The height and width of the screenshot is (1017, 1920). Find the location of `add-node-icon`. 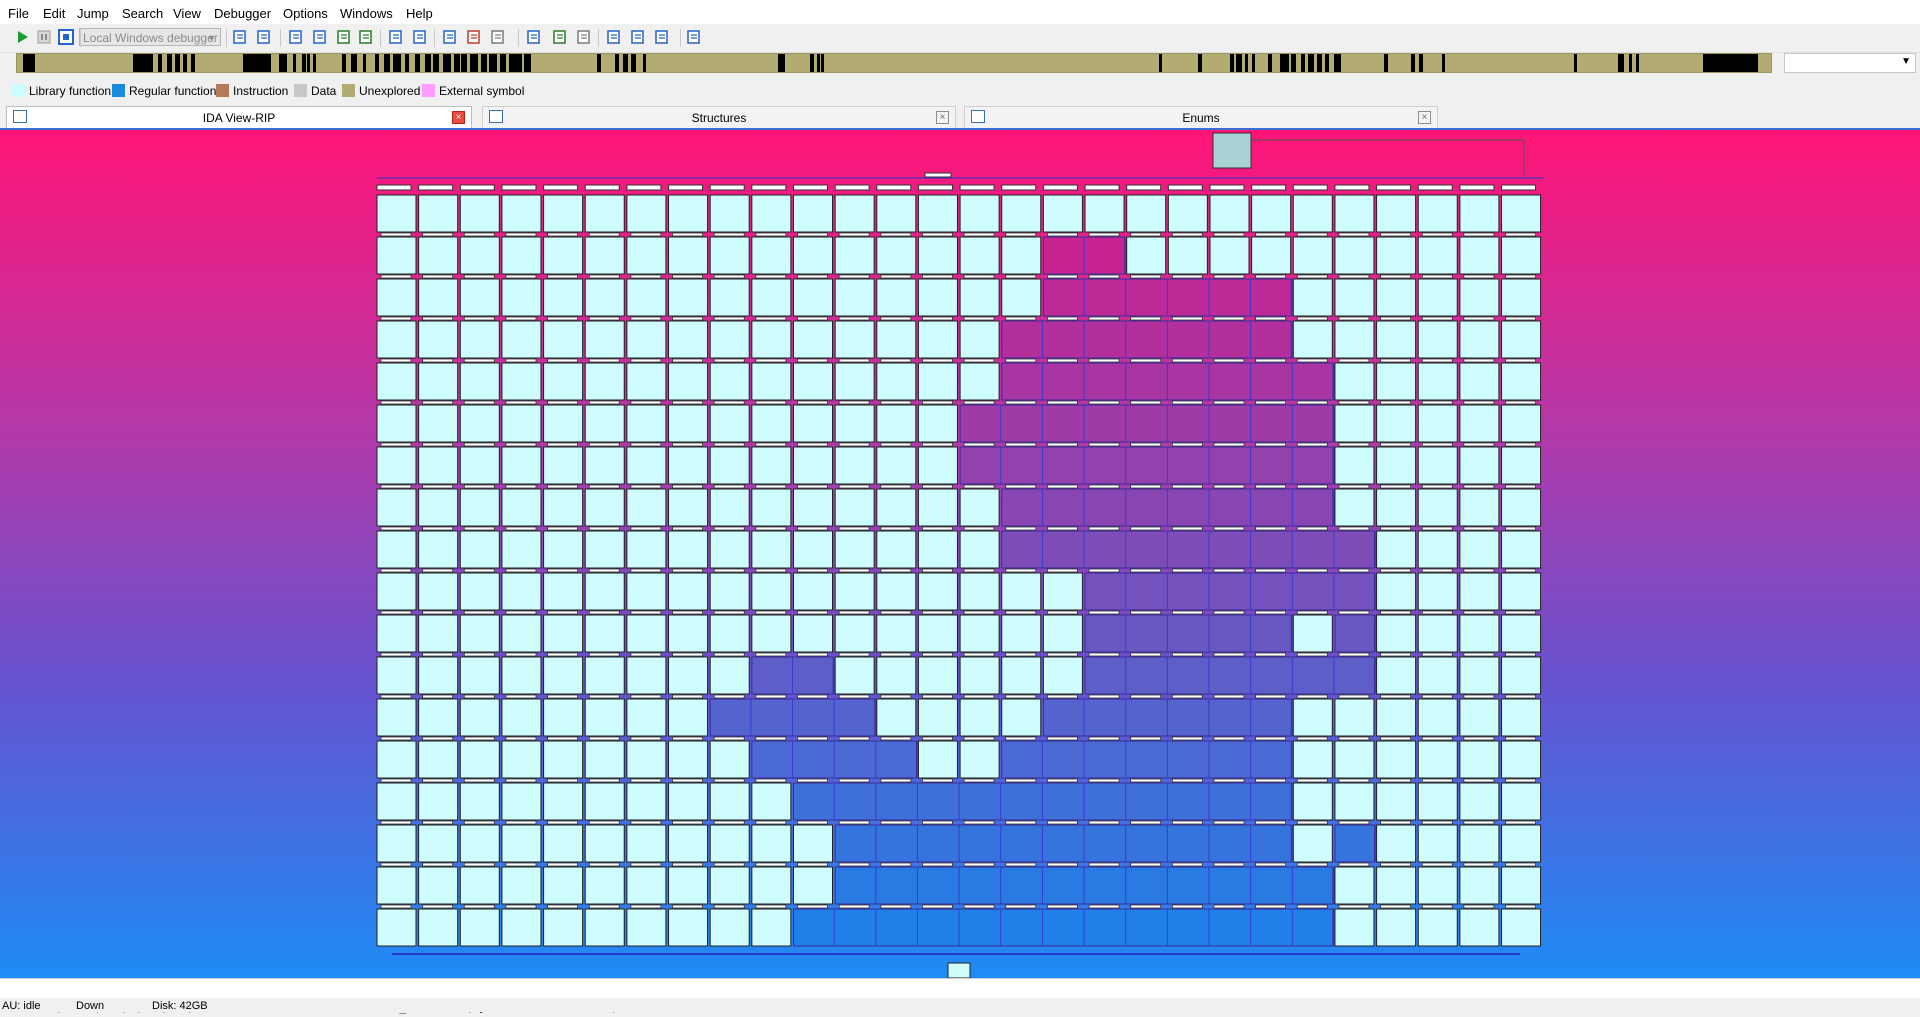

add-node-icon is located at coordinates (560, 37).